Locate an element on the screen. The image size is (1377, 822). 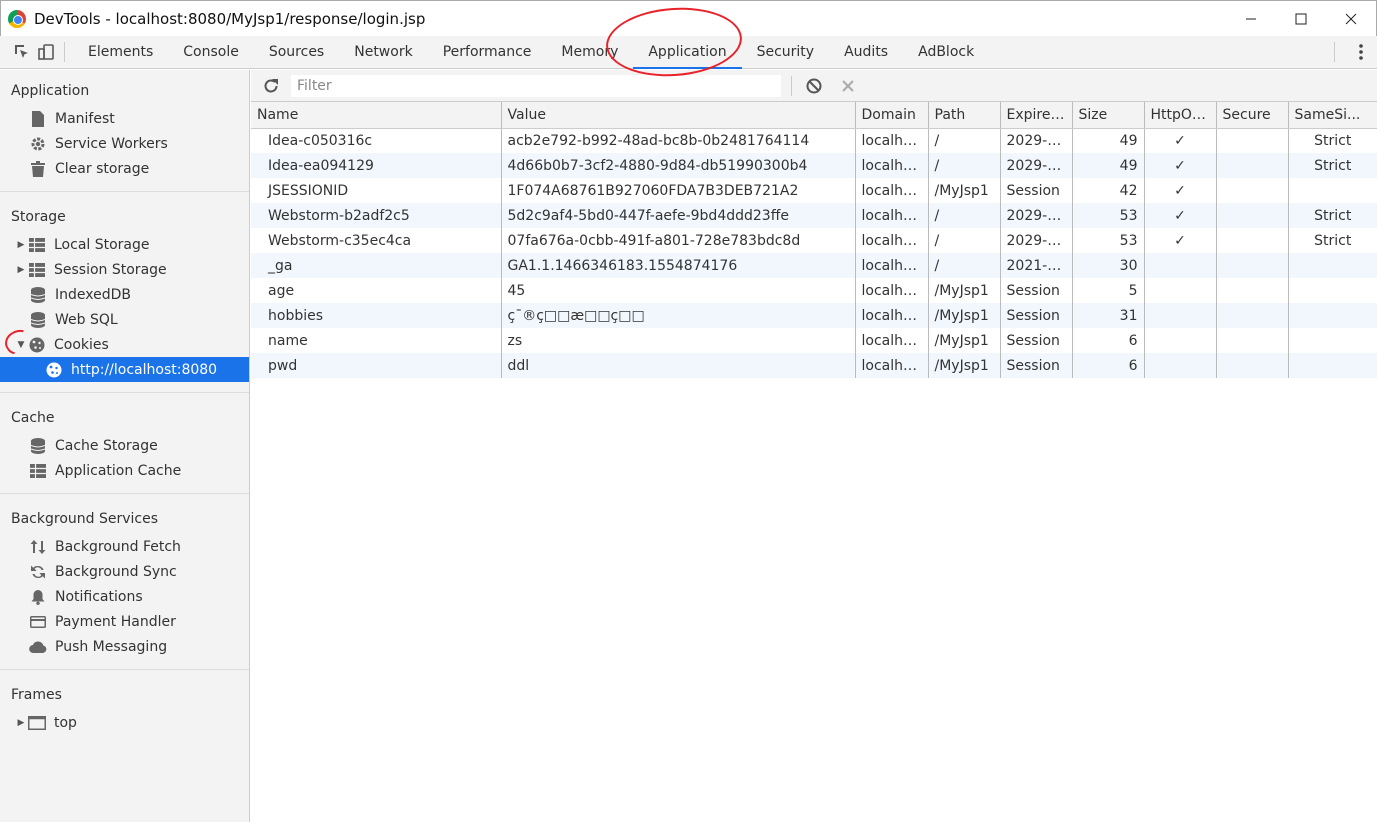
table-row: pwd ddl localhost/MyJsp1 Session 6 is located at coordinates (814, 365).